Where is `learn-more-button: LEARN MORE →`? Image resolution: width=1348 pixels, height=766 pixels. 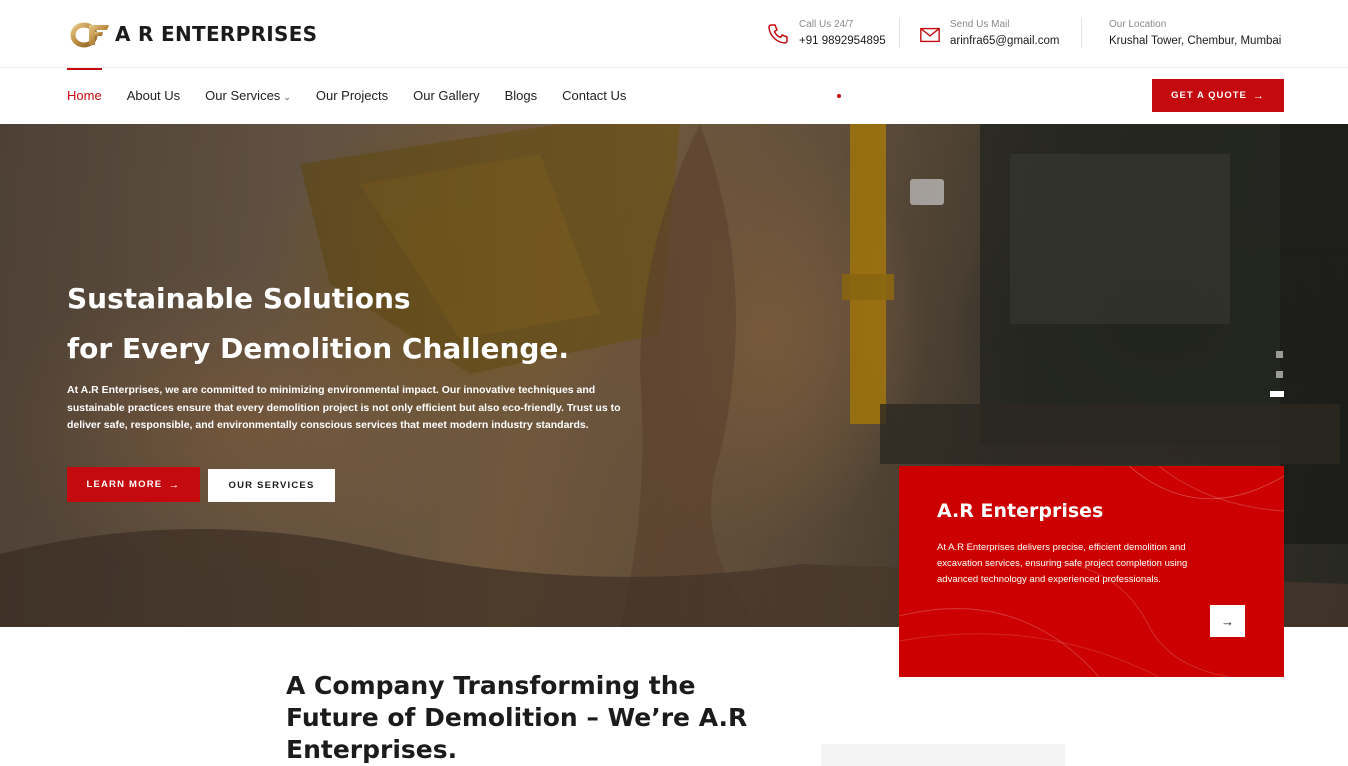 learn-more-button: LEARN MORE → is located at coordinates (133, 484).